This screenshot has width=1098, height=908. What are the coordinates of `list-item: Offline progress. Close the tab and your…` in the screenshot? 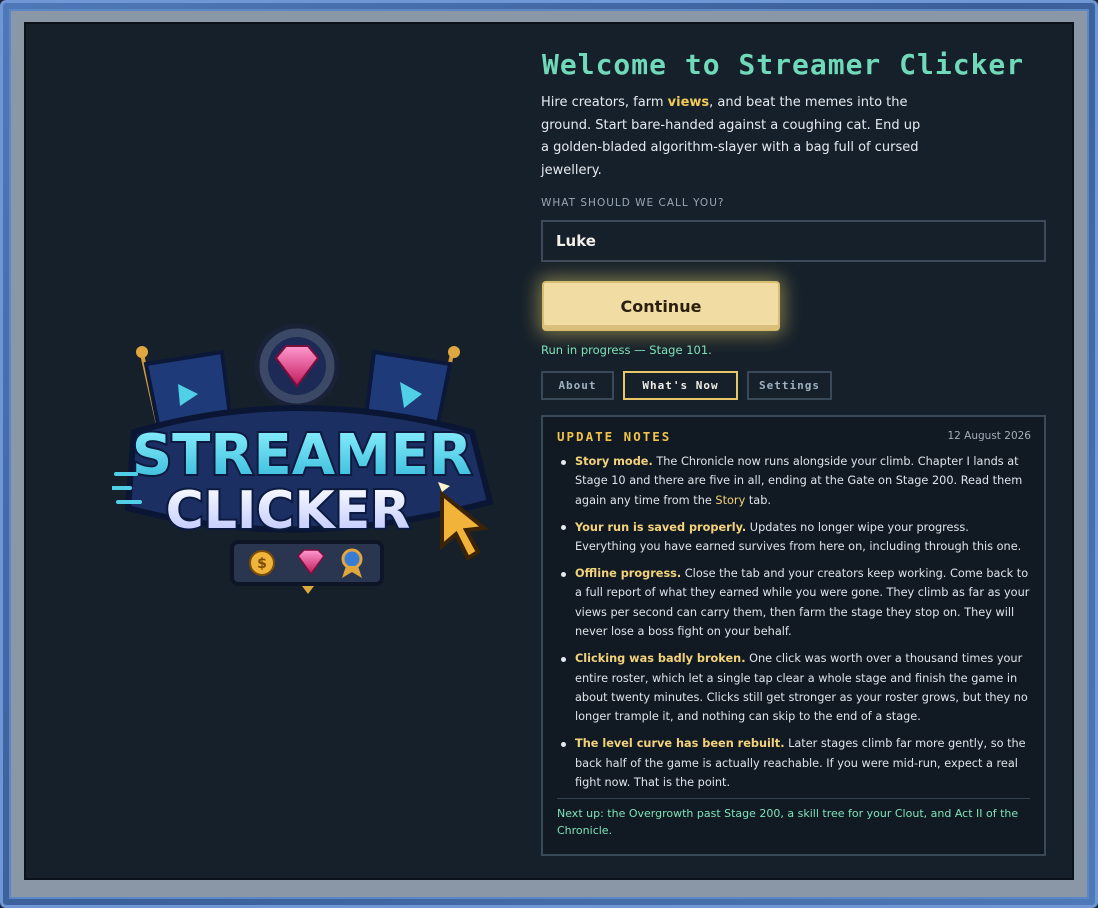 It's located at (795, 603).